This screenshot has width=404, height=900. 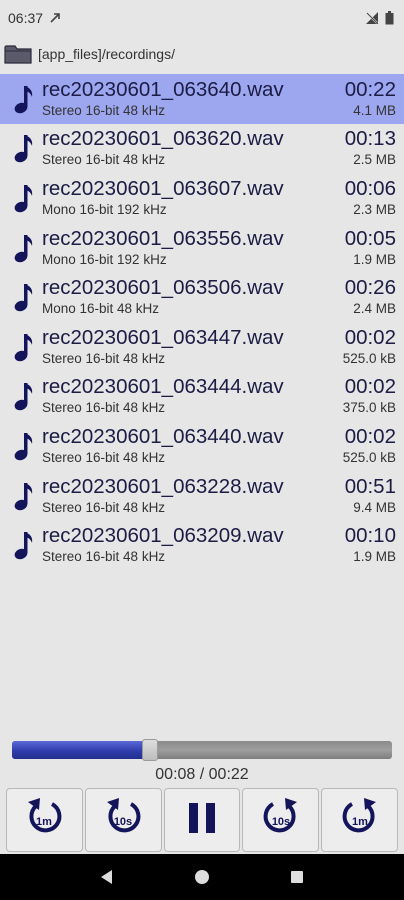 What do you see at coordinates (370, 536) in the screenshot?
I see `recording-duration: 00:10` at bounding box center [370, 536].